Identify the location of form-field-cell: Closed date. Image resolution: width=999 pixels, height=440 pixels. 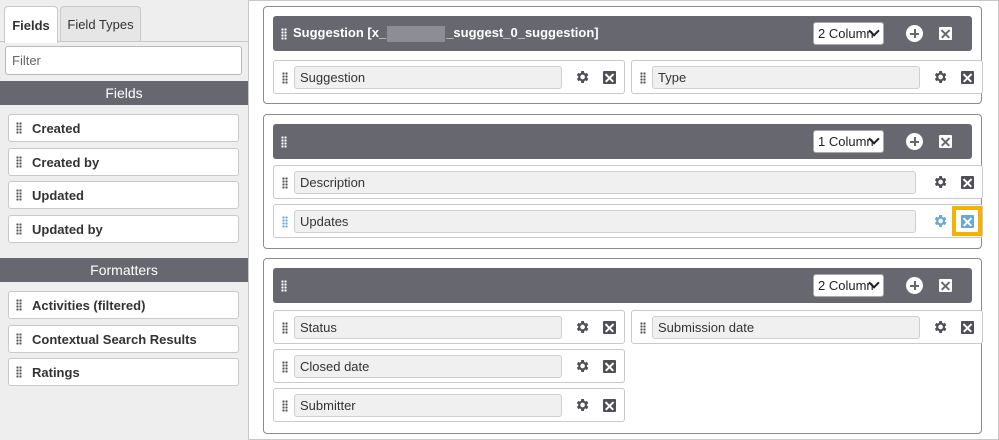
(449, 366).